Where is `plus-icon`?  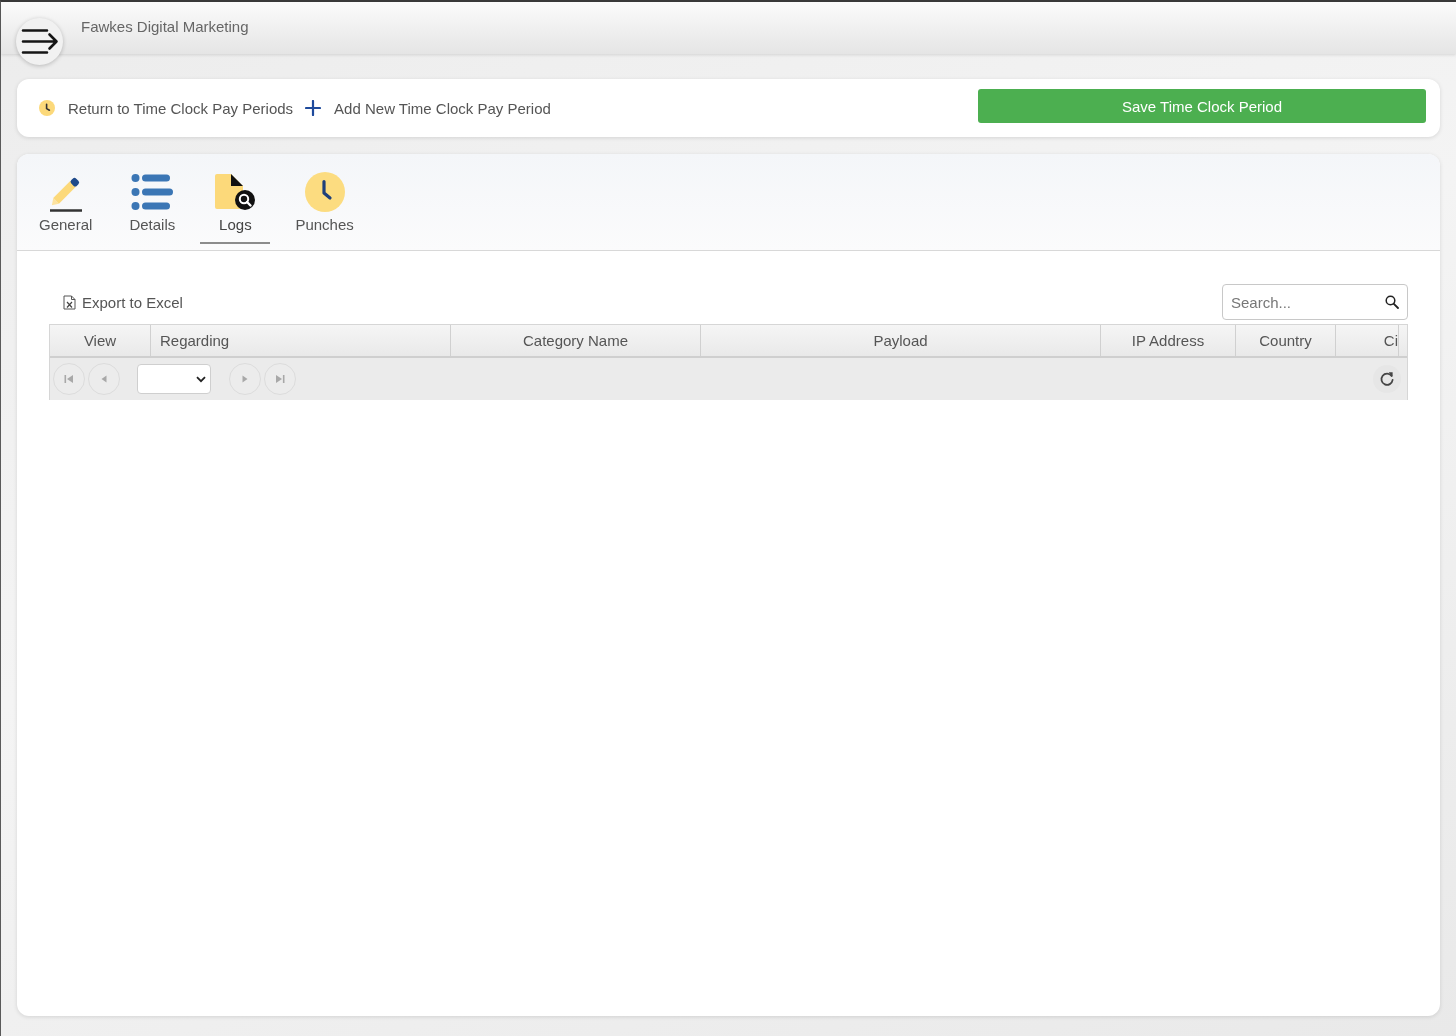 plus-icon is located at coordinates (313, 108).